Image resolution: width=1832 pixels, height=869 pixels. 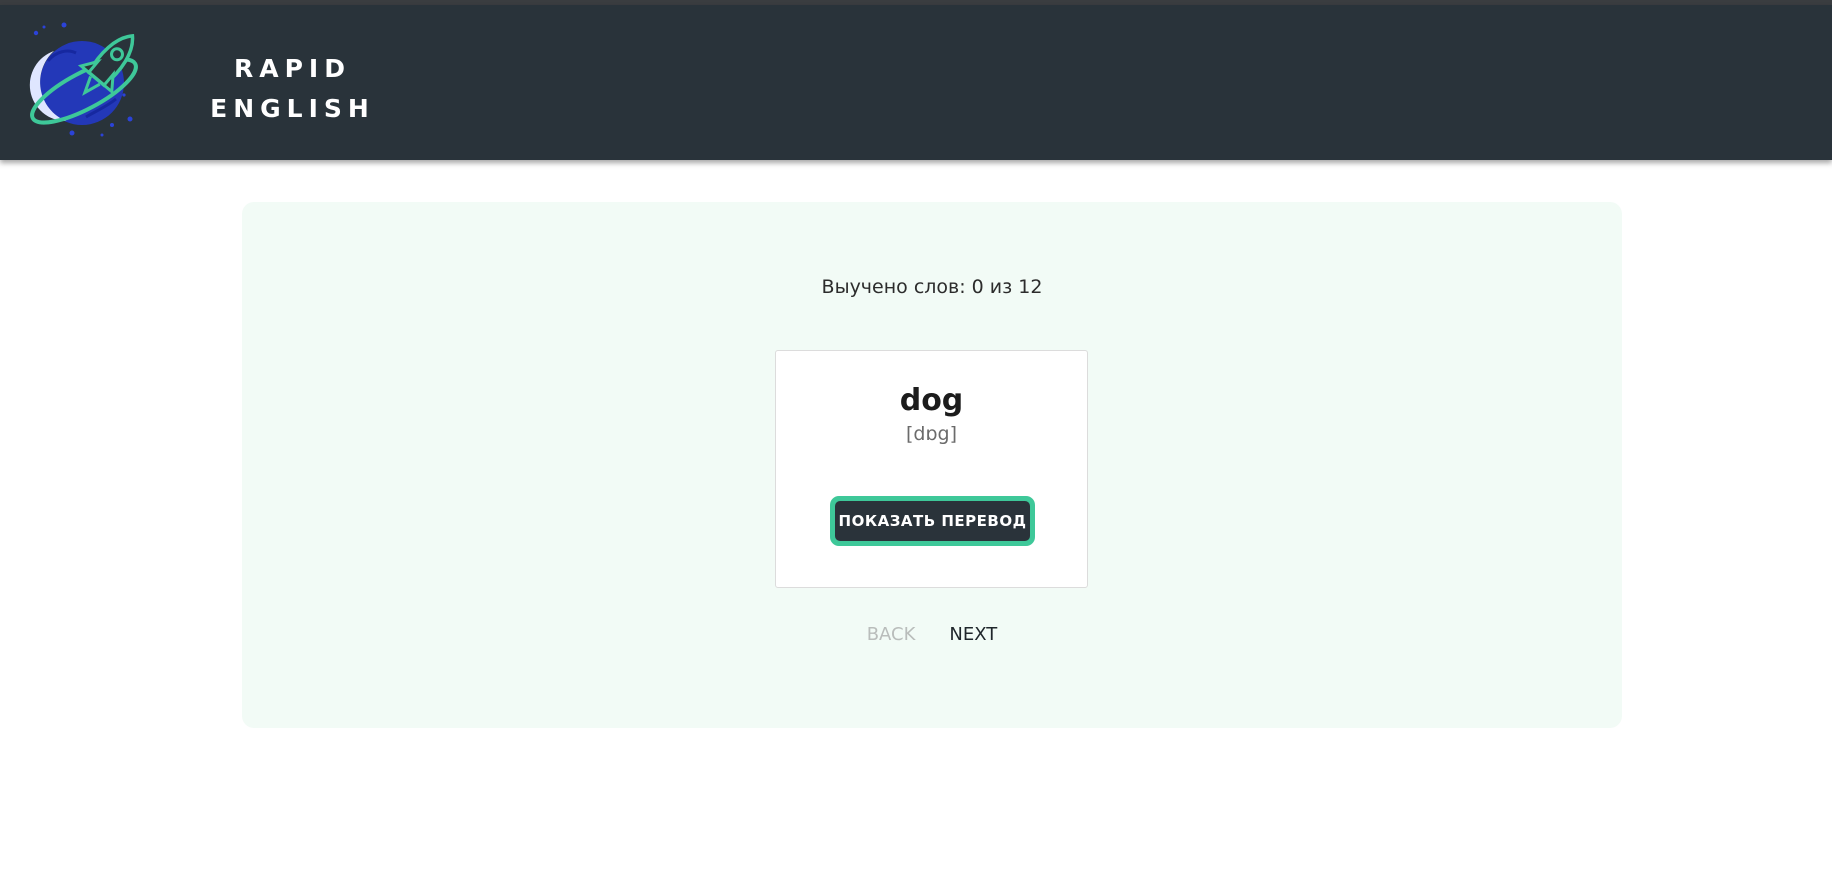 I want to click on word-card: dog [dɒg] ПОКАЗАТЬ ПЕРЕВОД, so click(x=931, y=469).